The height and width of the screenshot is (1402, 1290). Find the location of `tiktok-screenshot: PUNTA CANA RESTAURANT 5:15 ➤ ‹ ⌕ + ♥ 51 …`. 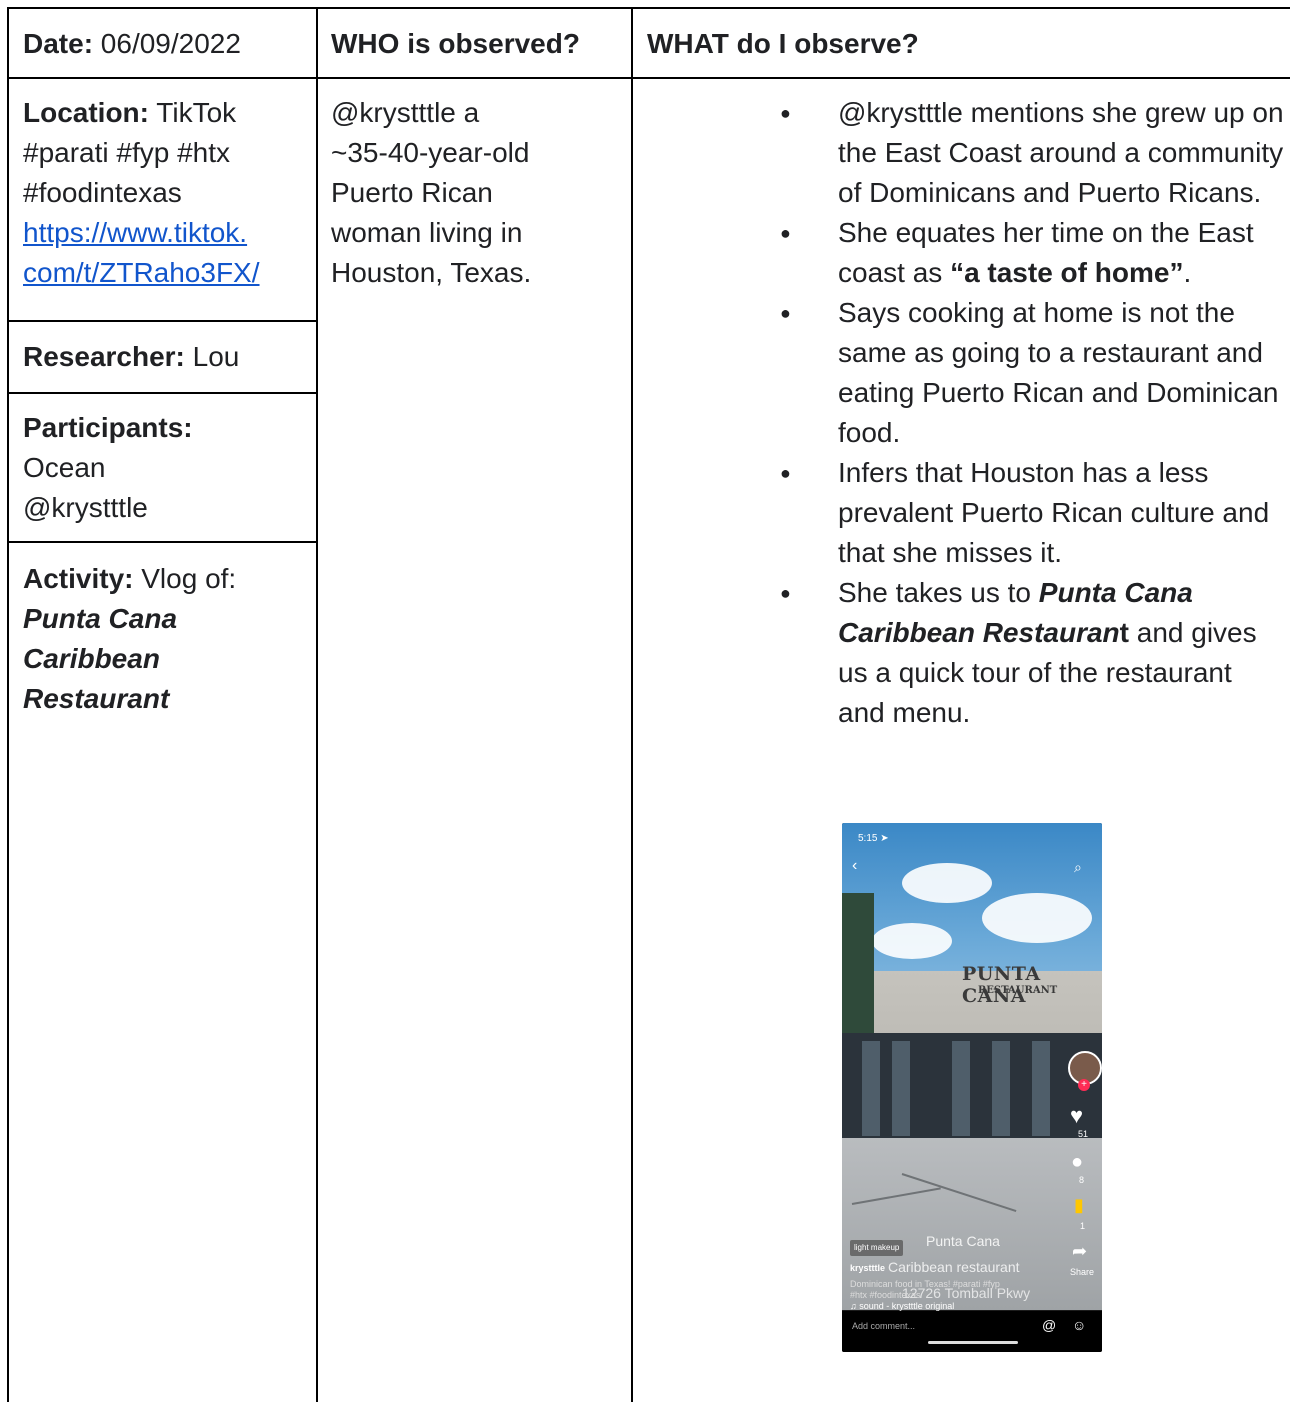

tiktok-screenshot: PUNTA CANA RESTAURANT 5:15 ➤ ‹ ⌕ + ♥ 51 … is located at coordinates (972, 1087).